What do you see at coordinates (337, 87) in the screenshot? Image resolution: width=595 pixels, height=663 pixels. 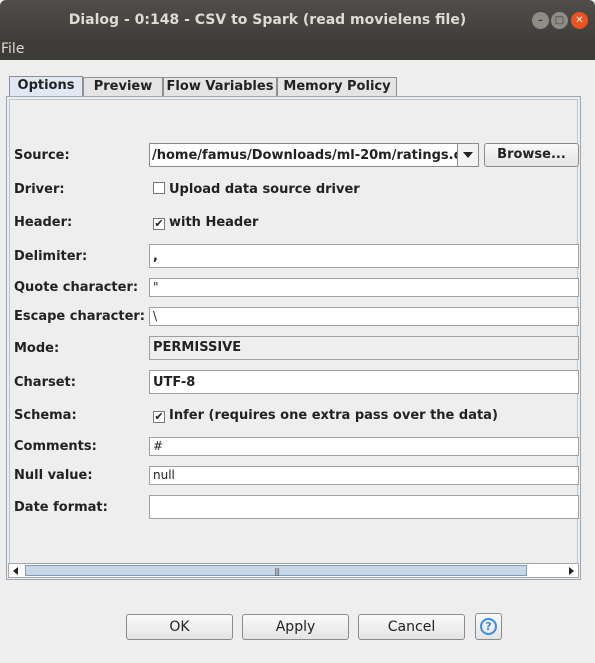 I see `tab-memory-policy: Memory Policy` at bounding box center [337, 87].